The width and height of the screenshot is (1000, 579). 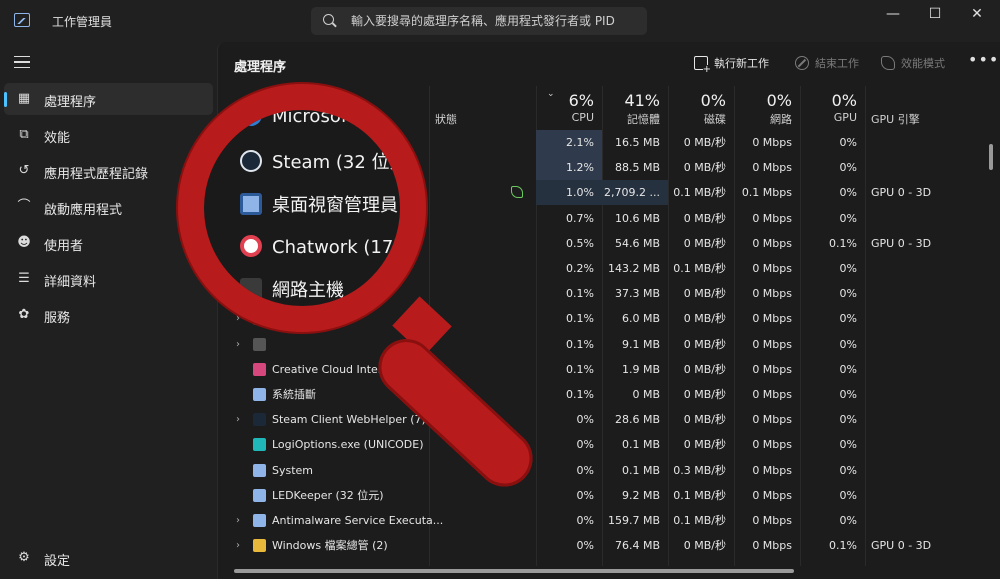 What do you see at coordinates (482, 106) in the screenshot?
I see `column-header-status: 狀態` at bounding box center [482, 106].